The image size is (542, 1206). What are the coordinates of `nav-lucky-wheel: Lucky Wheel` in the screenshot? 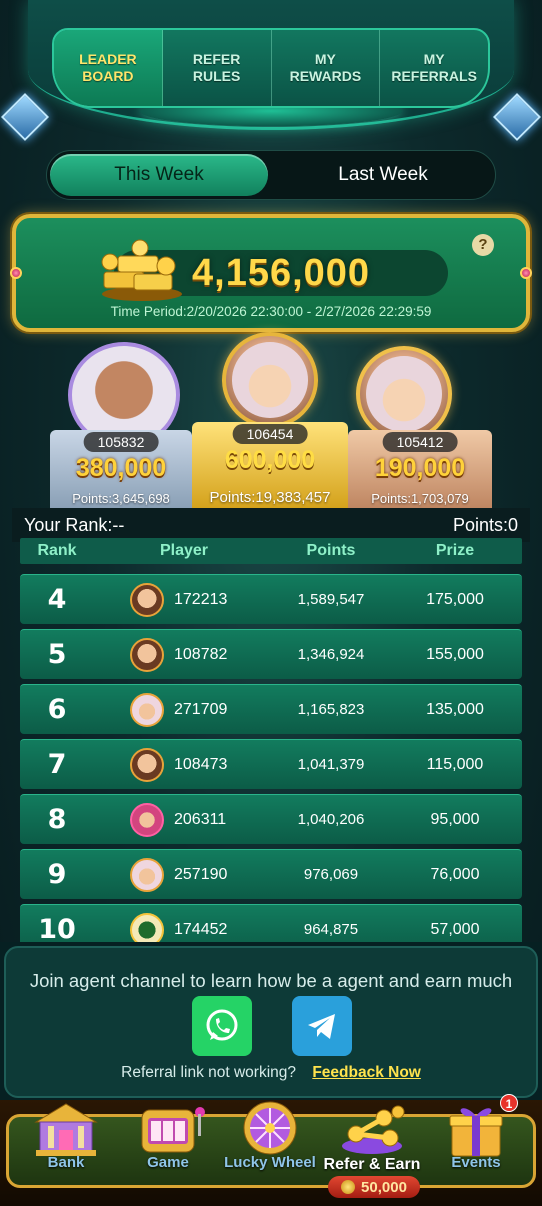 It's located at (270, 1145).